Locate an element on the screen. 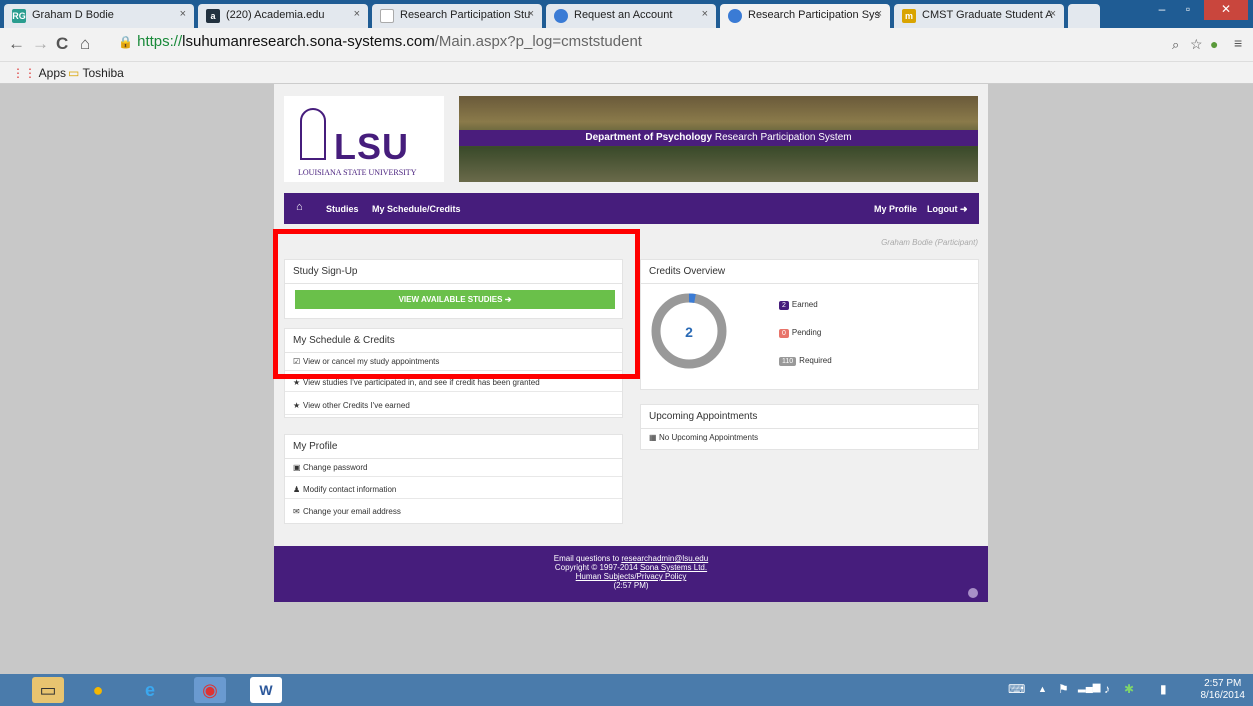 The width and height of the screenshot is (1253, 706). user-label: Graham Bodie (Participant) is located at coordinates (929, 242).